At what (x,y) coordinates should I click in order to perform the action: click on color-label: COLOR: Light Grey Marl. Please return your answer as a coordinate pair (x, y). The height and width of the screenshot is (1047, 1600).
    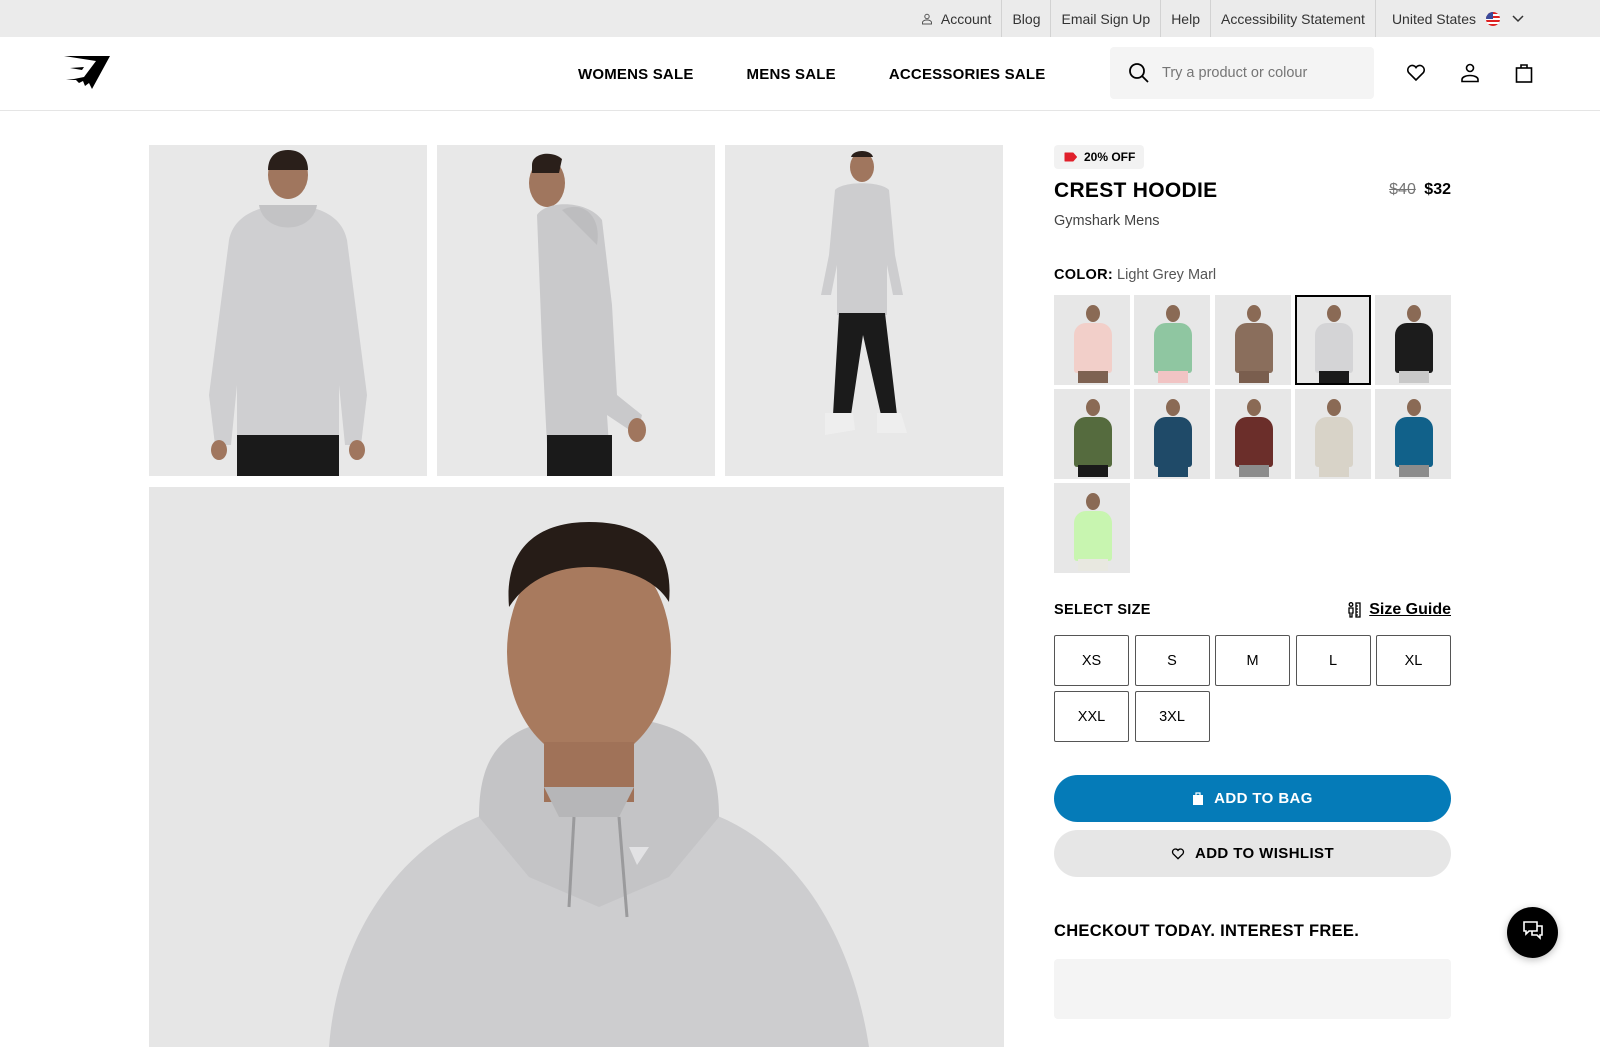
    Looking at the image, I should click on (1252, 275).